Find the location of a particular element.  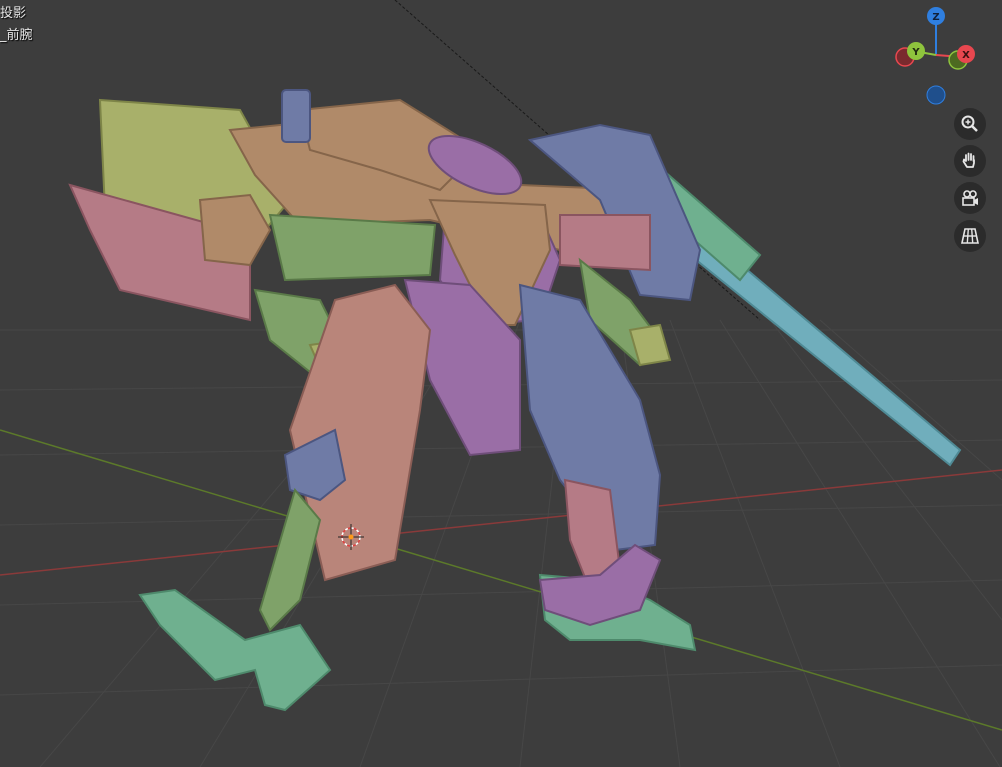

gizmo-z-label: Z is located at coordinates (935, 17).